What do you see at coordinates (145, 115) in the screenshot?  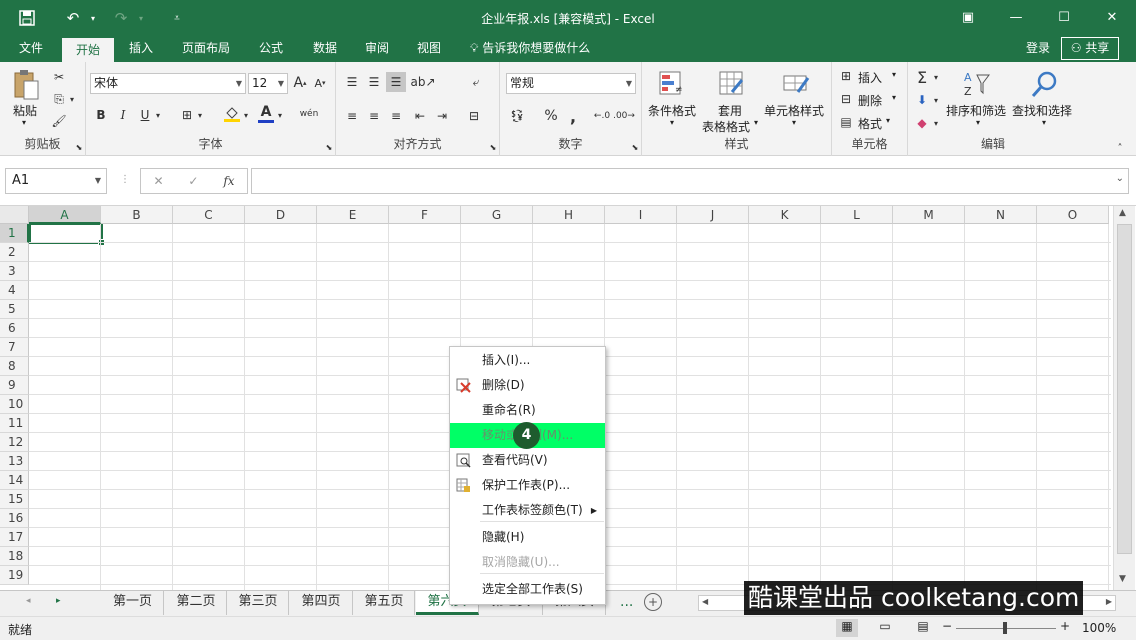 I see `underline-button: U` at bounding box center [145, 115].